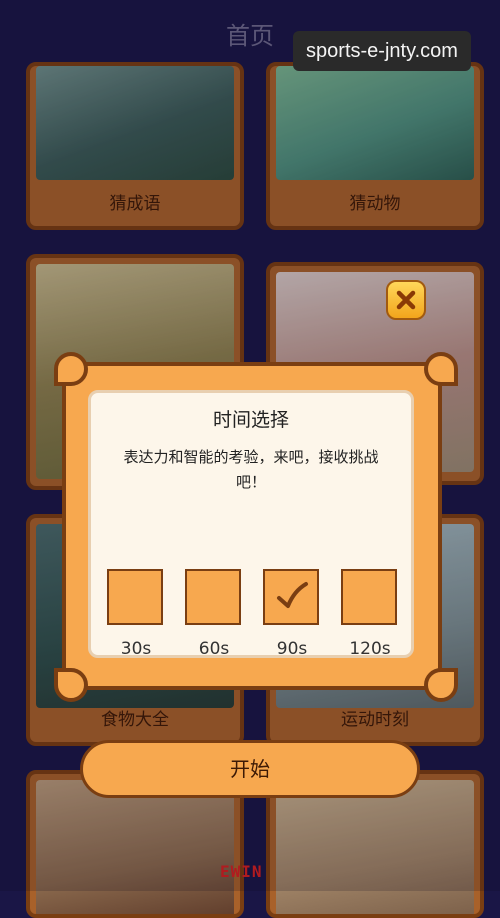 This screenshot has width=500, height=918. I want to click on watermark: sports-e-jnty.com, so click(382, 51).